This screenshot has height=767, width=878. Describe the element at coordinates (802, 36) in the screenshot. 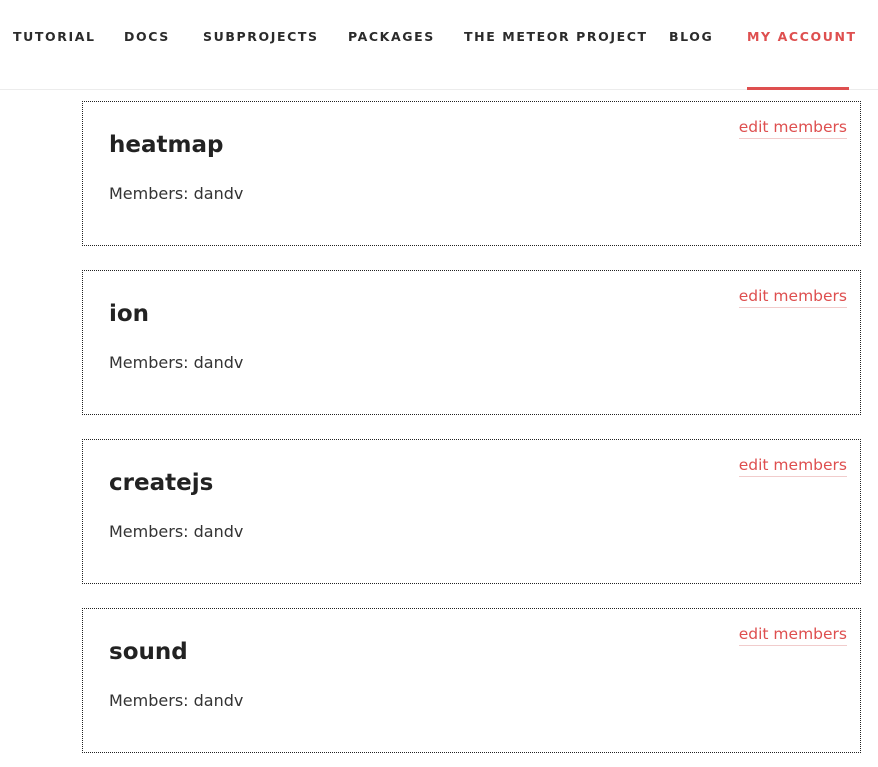

I see `nav-item-my-account: MY ACCOUNT` at that location.